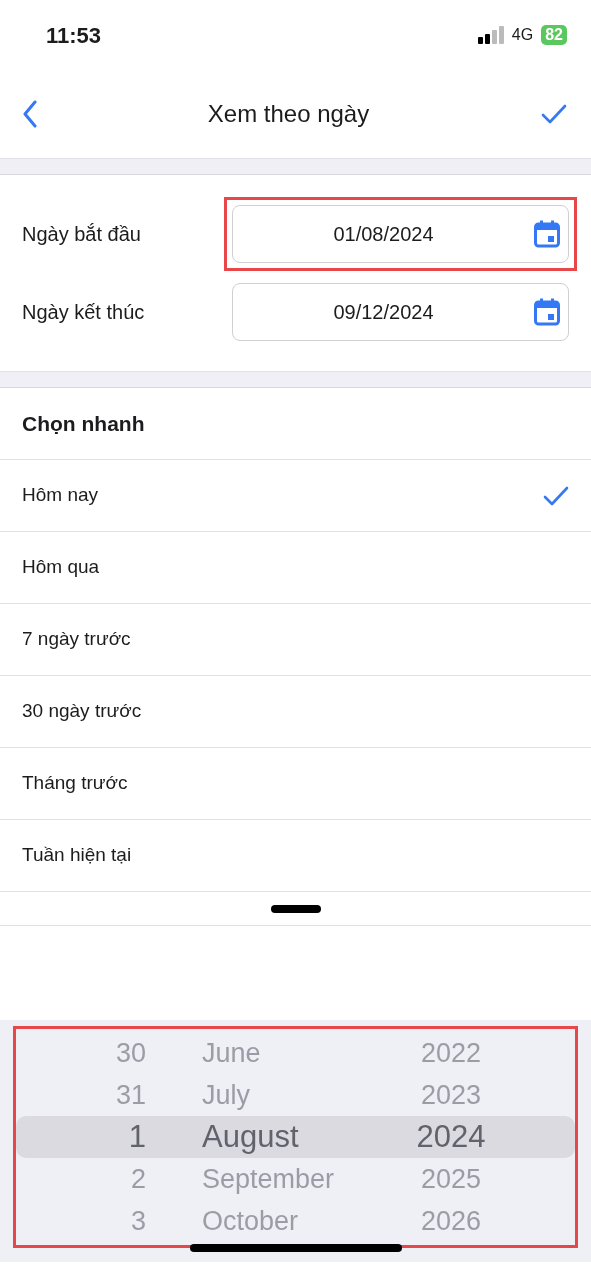 The height and width of the screenshot is (1280, 591). What do you see at coordinates (295, 496) in the screenshot?
I see `quick-option: Hôm nay` at bounding box center [295, 496].